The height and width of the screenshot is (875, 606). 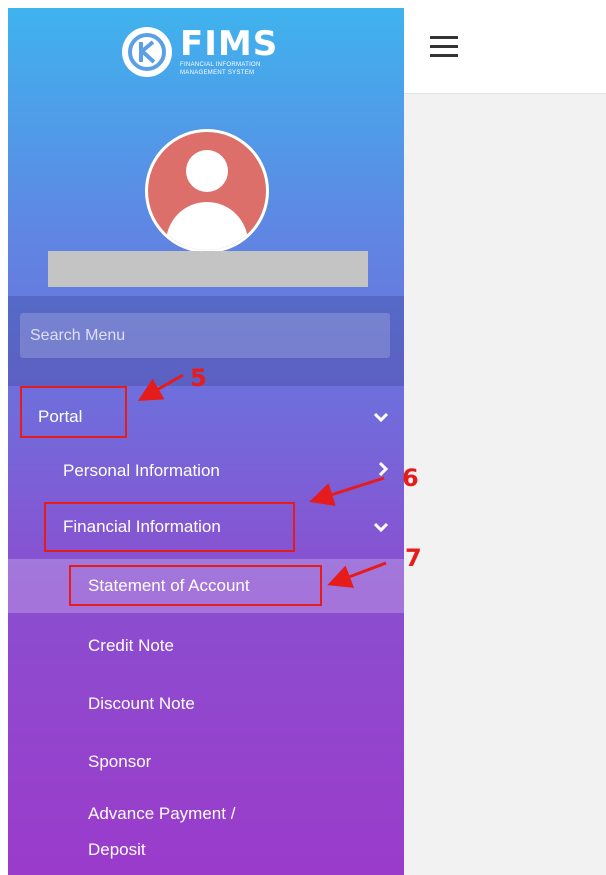 What do you see at coordinates (505, 51) in the screenshot?
I see `top-header` at bounding box center [505, 51].